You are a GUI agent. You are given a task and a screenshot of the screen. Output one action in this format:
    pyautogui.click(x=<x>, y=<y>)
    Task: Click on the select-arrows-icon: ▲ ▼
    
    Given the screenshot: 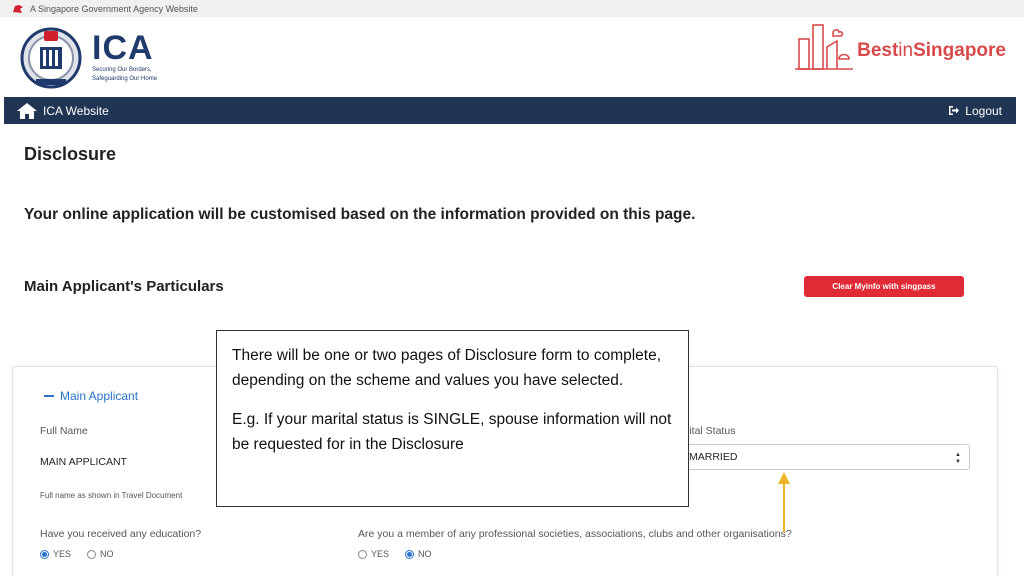 What is the action you would take?
    pyautogui.click(x=958, y=458)
    